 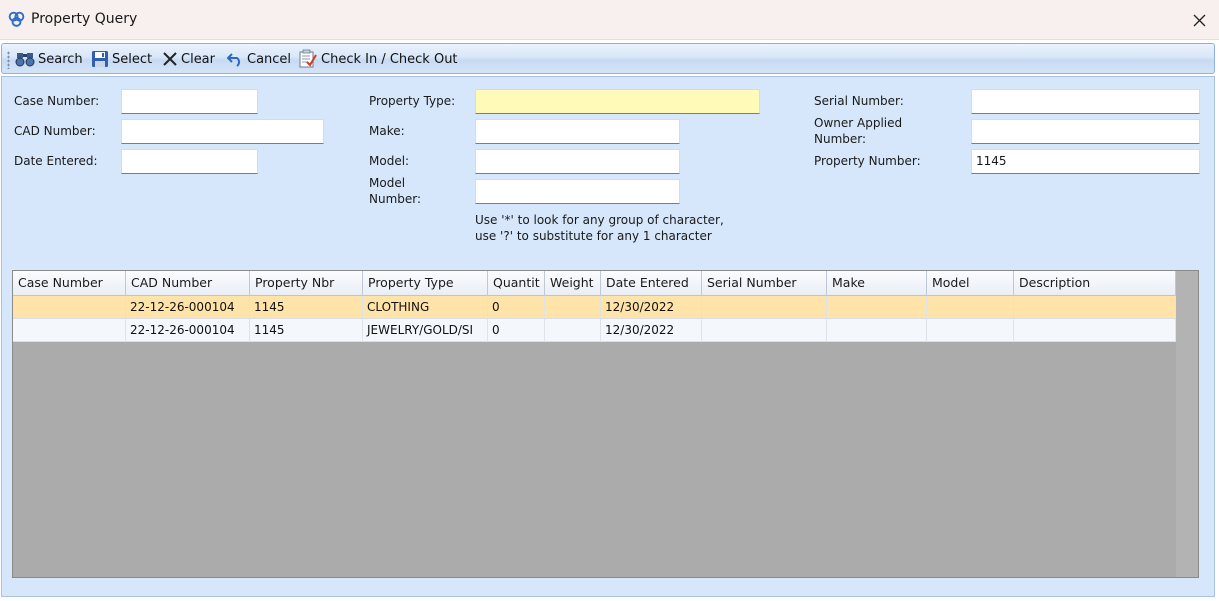 What do you see at coordinates (57, 101) in the screenshot?
I see `case-number-label: Case Number:` at bounding box center [57, 101].